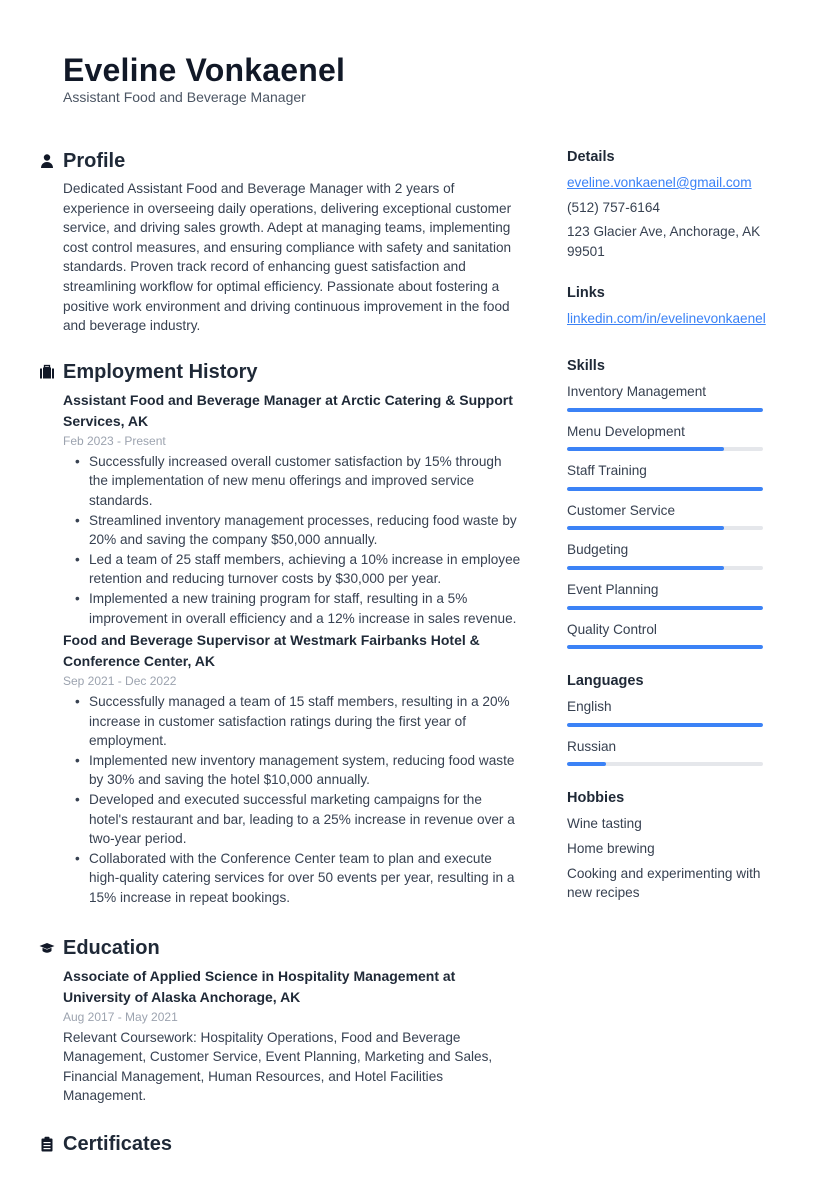  Describe the element at coordinates (47, 1144) in the screenshot. I see `clipboard-icon` at that location.